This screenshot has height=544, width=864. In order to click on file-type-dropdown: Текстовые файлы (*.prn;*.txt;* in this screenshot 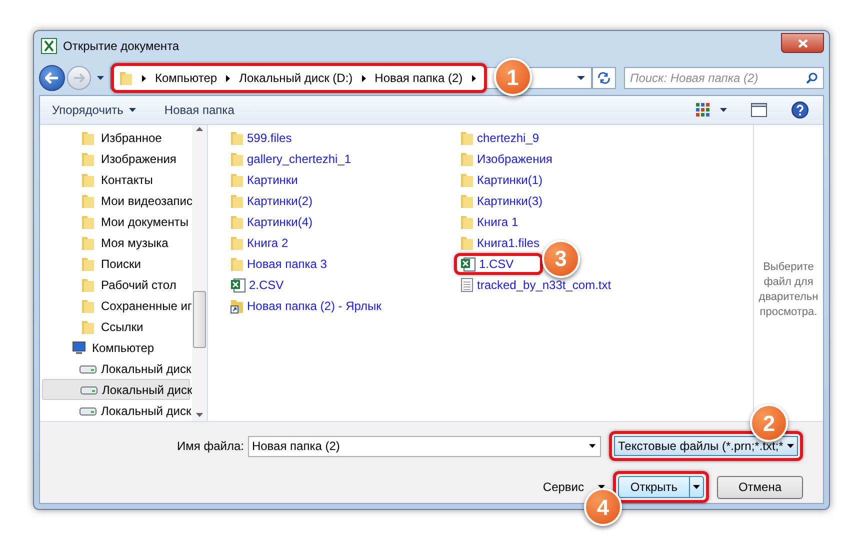, I will do `click(706, 446)`.